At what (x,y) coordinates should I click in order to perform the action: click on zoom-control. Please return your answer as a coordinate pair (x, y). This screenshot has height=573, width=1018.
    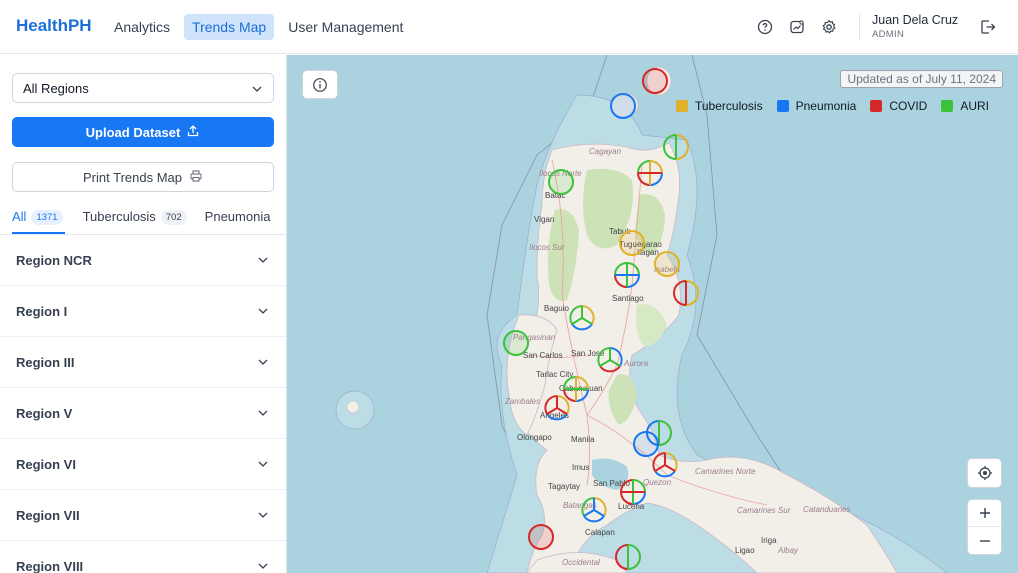
    Looking at the image, I should click on (984, 527).